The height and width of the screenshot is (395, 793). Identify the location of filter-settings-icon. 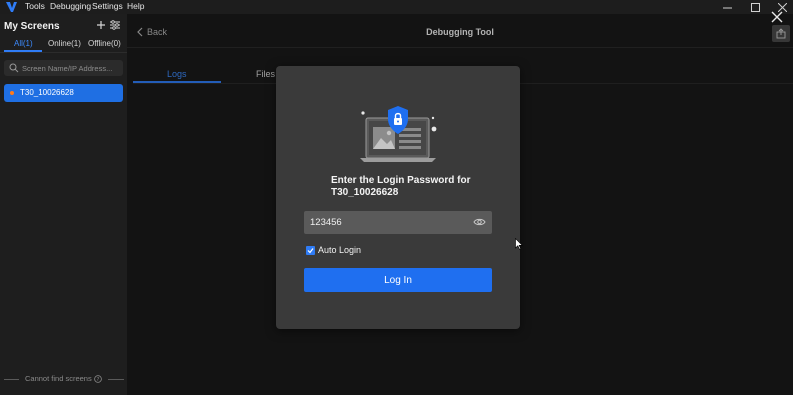
(115, 25).